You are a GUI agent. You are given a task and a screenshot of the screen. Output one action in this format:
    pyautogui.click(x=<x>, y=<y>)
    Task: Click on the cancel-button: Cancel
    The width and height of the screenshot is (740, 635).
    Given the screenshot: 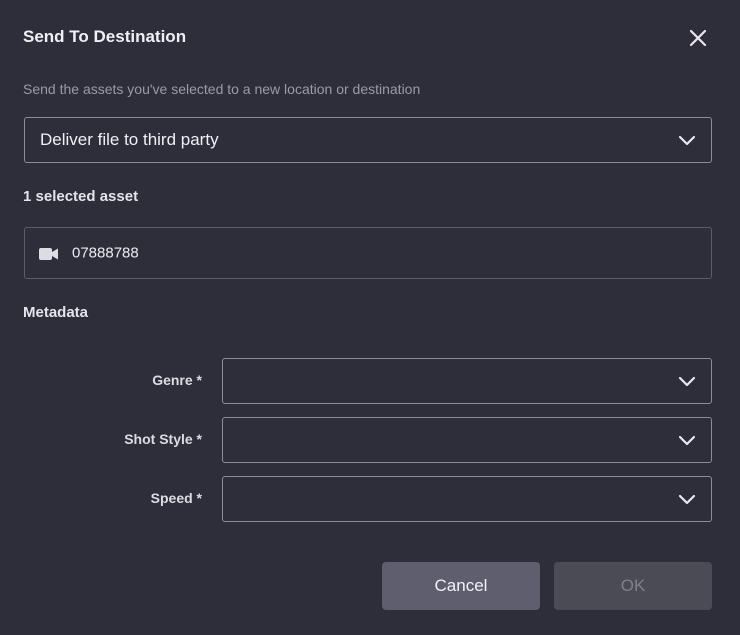 What is the action you would take?
    pyautogui.click(x=461, y=586)
    